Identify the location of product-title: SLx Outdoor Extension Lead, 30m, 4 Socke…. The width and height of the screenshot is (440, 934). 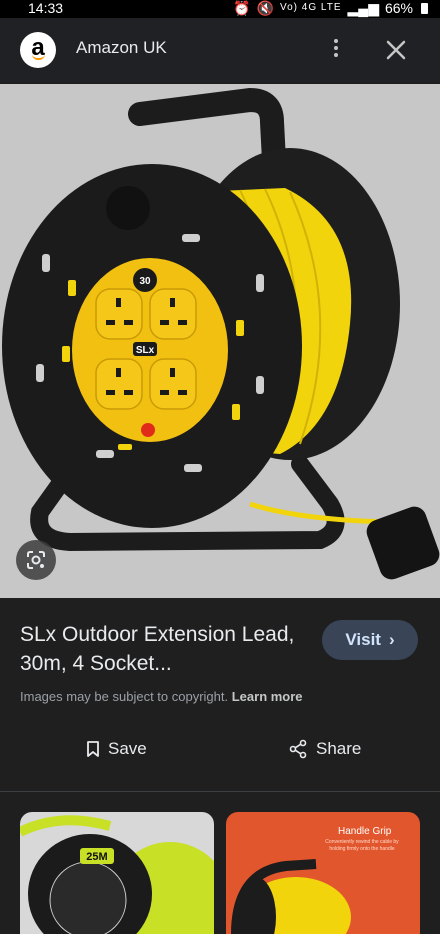
(160, 649).